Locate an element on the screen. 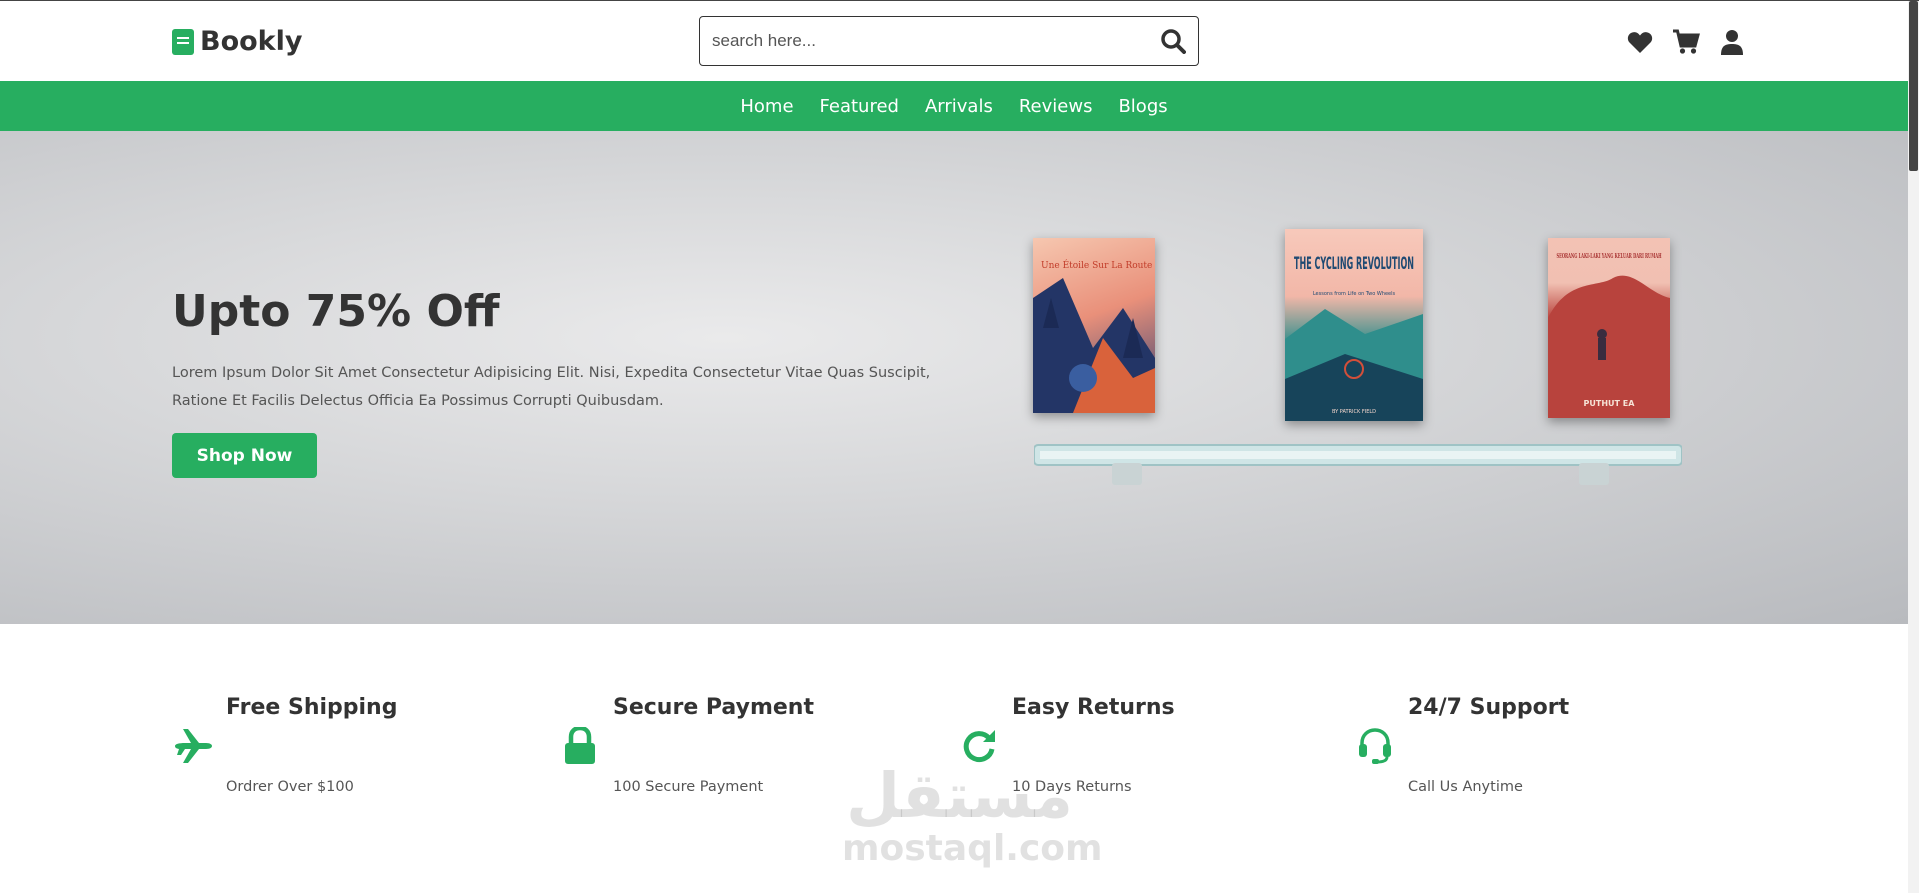 This screenshot has height=893, width=1919. main-nav: Home Featured Arrivals Reviews Blogs is located at coordinates (954, 106).